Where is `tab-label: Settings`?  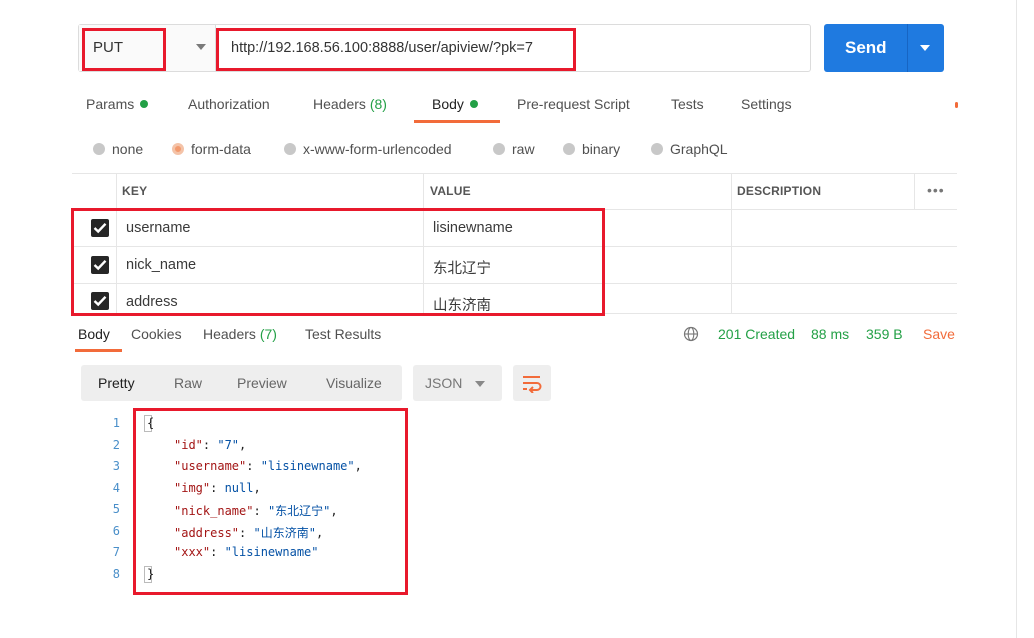 tab-label: Settings is located at coordinates (766, 104).